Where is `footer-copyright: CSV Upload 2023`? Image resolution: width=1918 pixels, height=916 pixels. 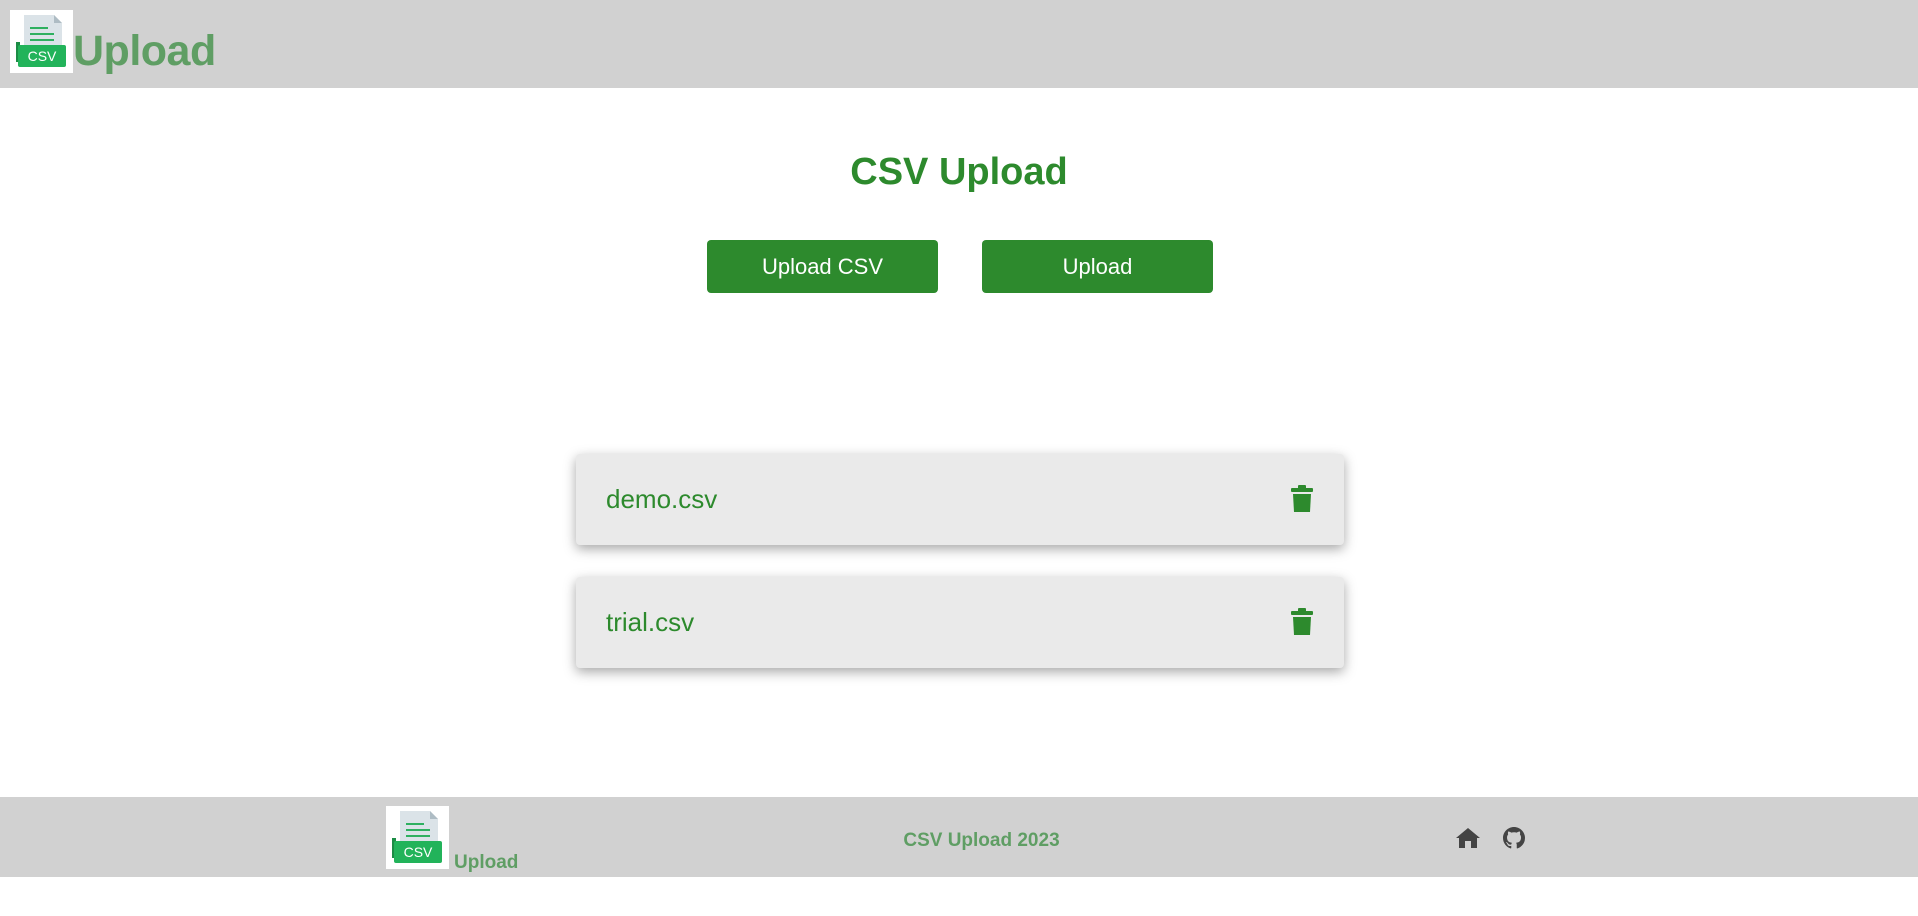 footer-copyright: CSV Upload 2023 is located at coordinates (981, 840).